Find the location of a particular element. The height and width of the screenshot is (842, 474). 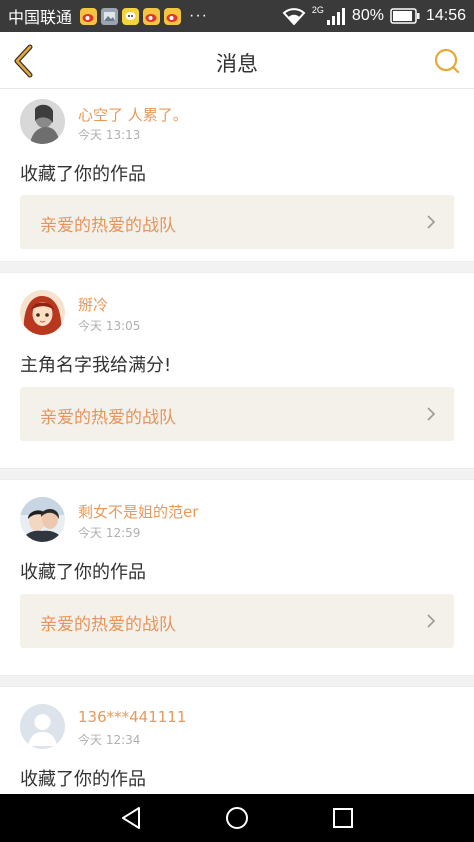

network-type: 2G is located at coordinates (317, 9).